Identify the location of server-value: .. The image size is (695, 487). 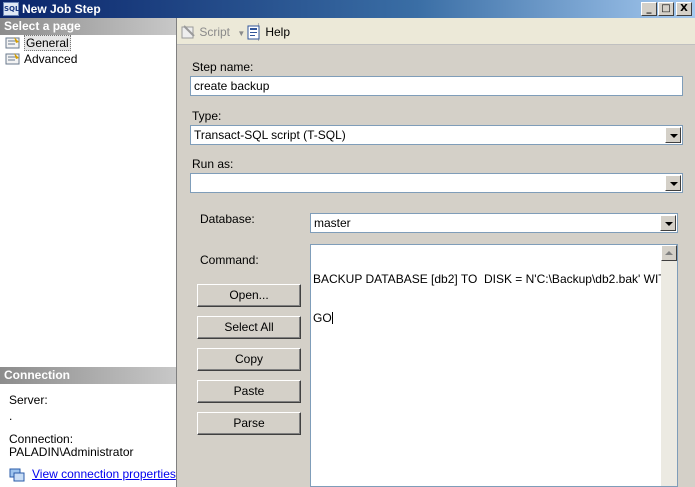
(11, 416).